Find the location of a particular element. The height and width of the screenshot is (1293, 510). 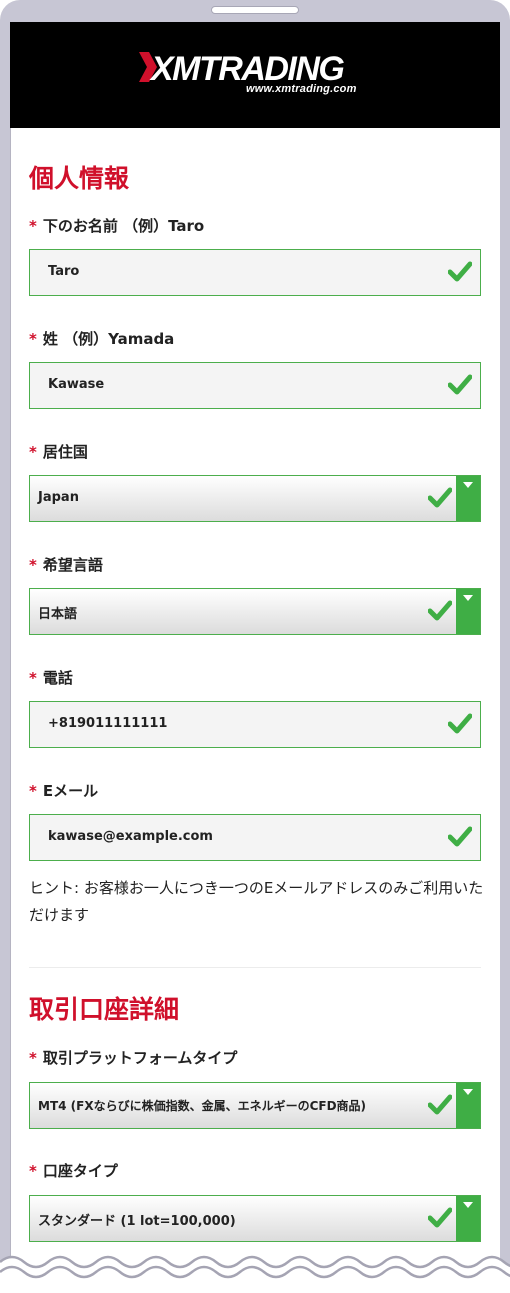

account-type-select: スタンダード (1 lot=100,000) is located at coordinates (255, 1218).